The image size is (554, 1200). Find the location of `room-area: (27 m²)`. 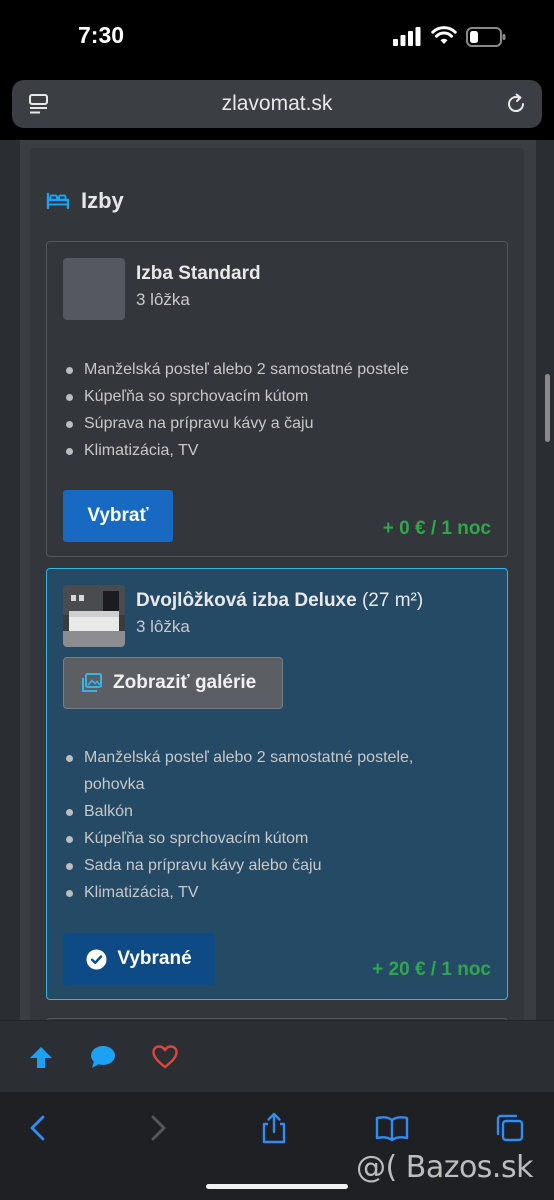

room-area: (27 m²) is located at coordinates (392, 600).